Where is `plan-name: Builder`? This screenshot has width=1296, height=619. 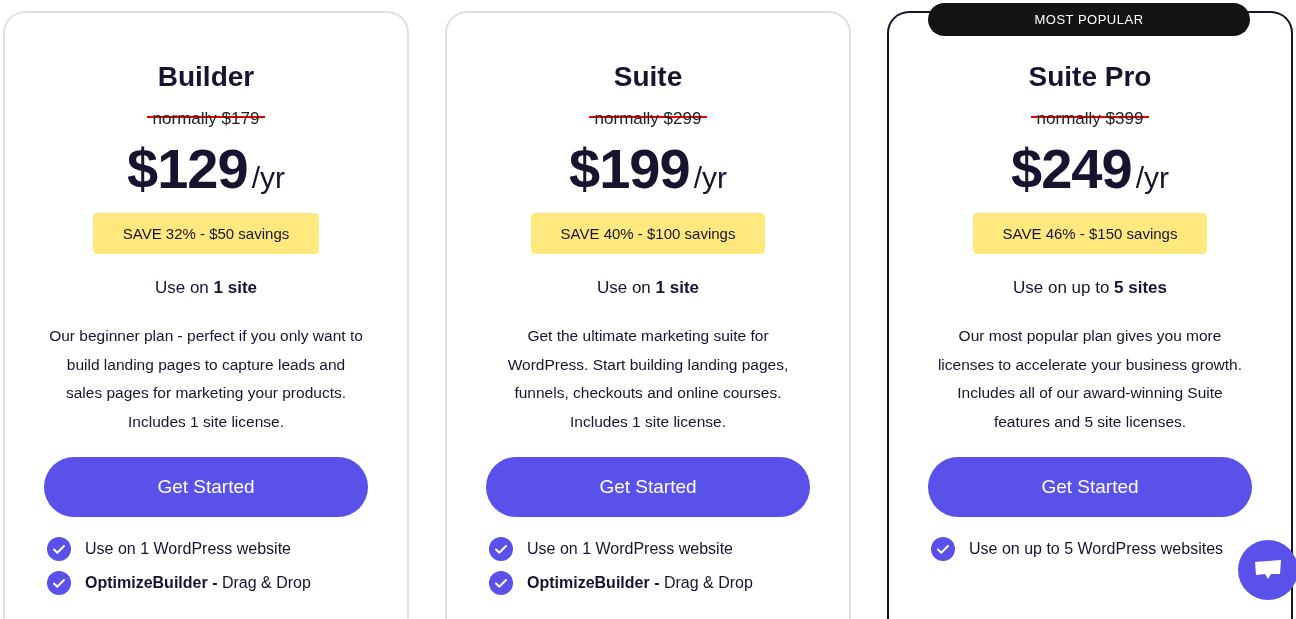 plan-name: Builder is located at coordinates (206, 77).